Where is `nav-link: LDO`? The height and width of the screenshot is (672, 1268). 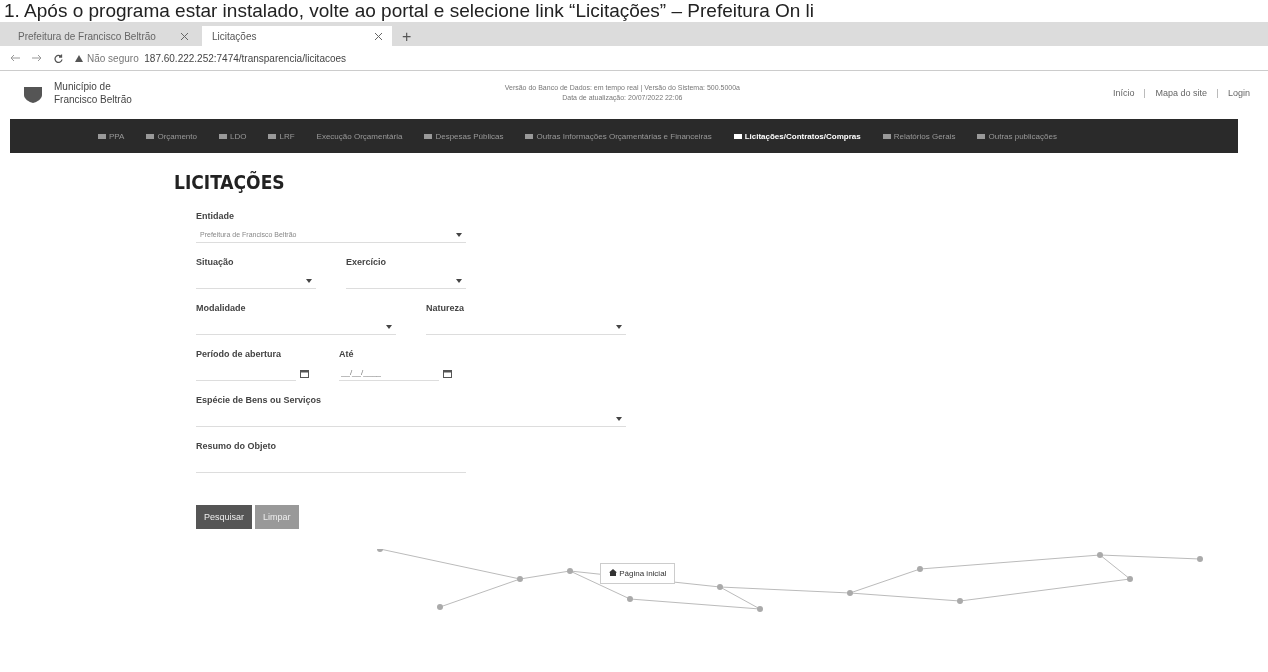 nav-link: LDO is located at coordinates (233, 136).